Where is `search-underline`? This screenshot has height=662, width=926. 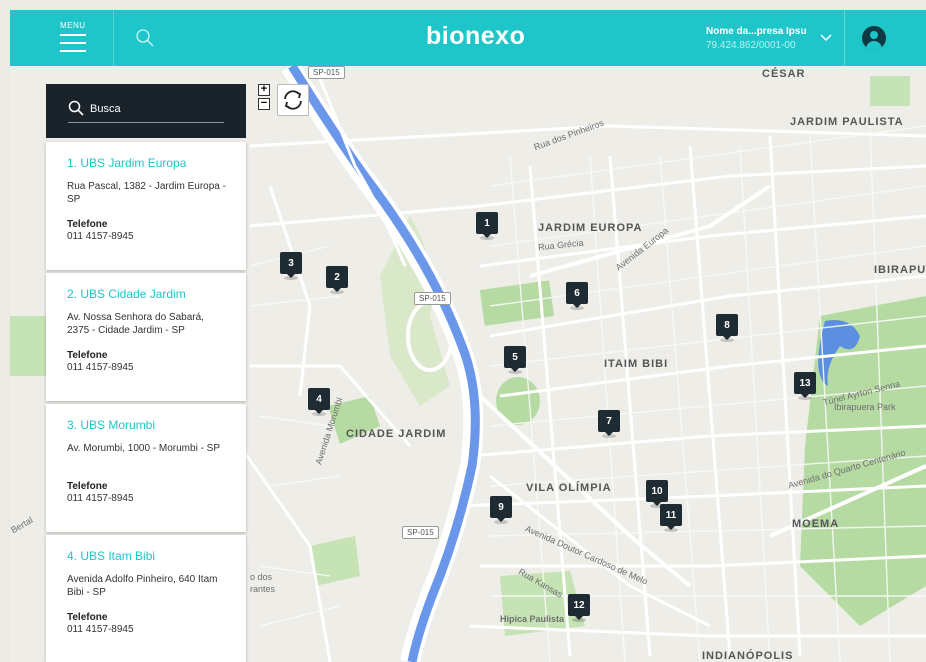
search-underline is located at coordinates (146, 122).